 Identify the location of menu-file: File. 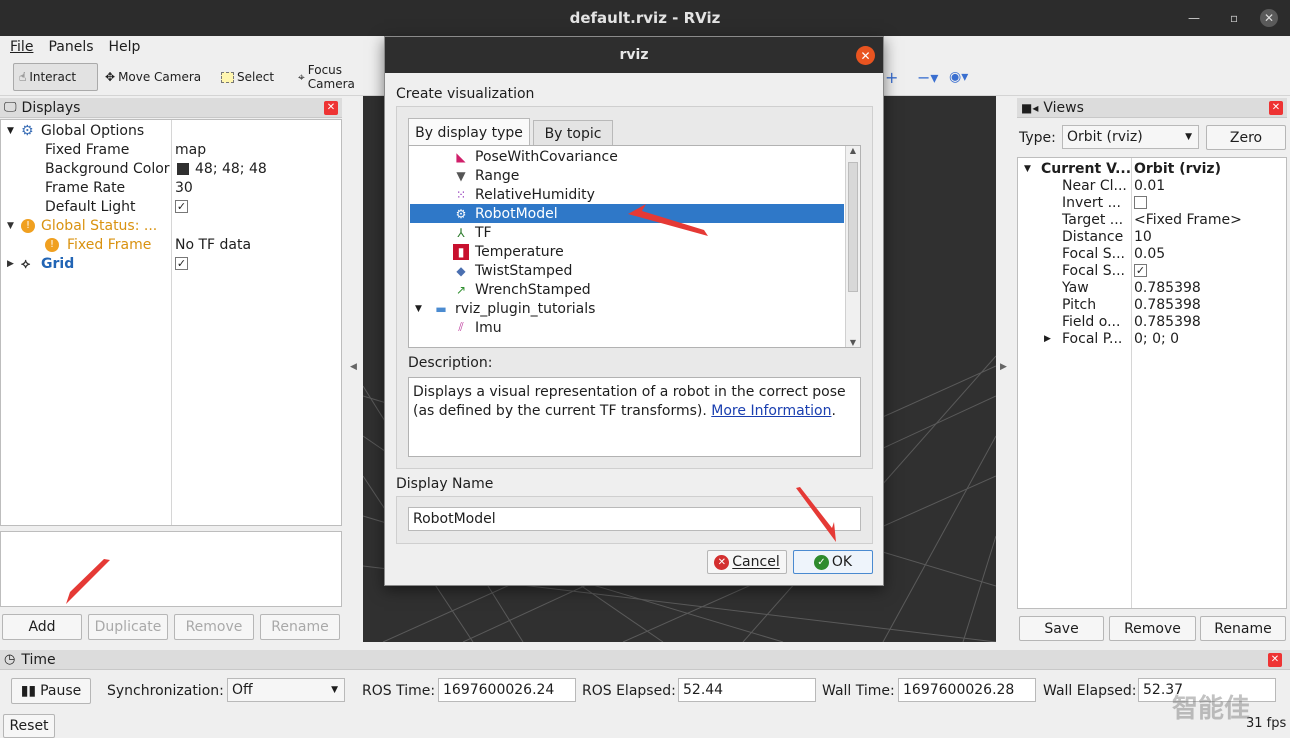
(19, 47).